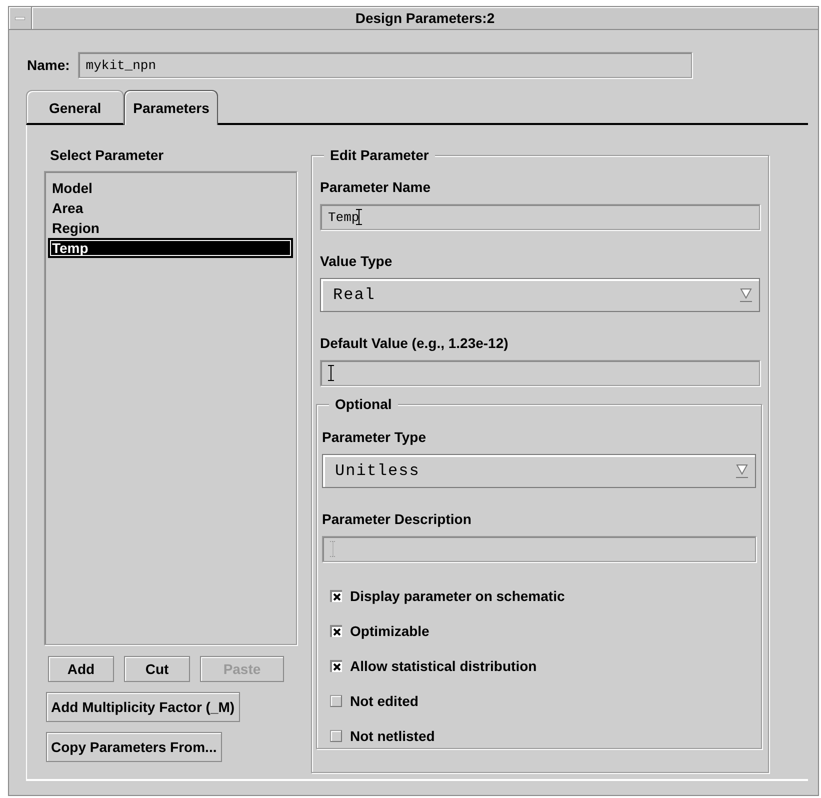  What do you see at coordinates (75, 107) in the screenshot?
I see `tab: General` at bounding box center [75, 107].